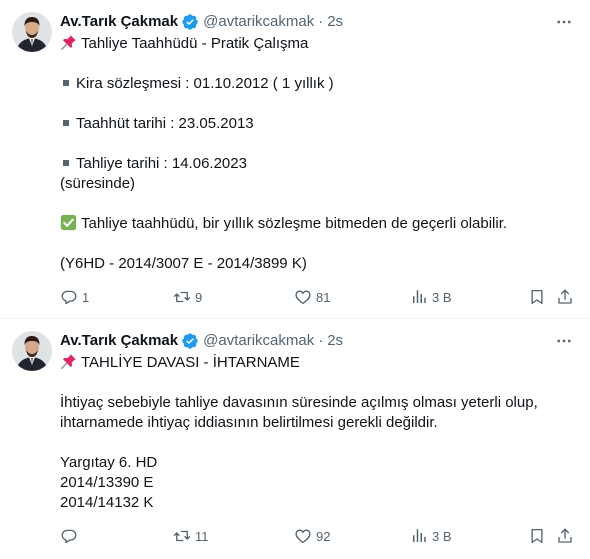 This screenshot has height=559, width=590. Describe the element at coordinates (317, 164) in the screenshot. I see `tweet-line: Tahliye tarihi : 14.06.2023` at that location.